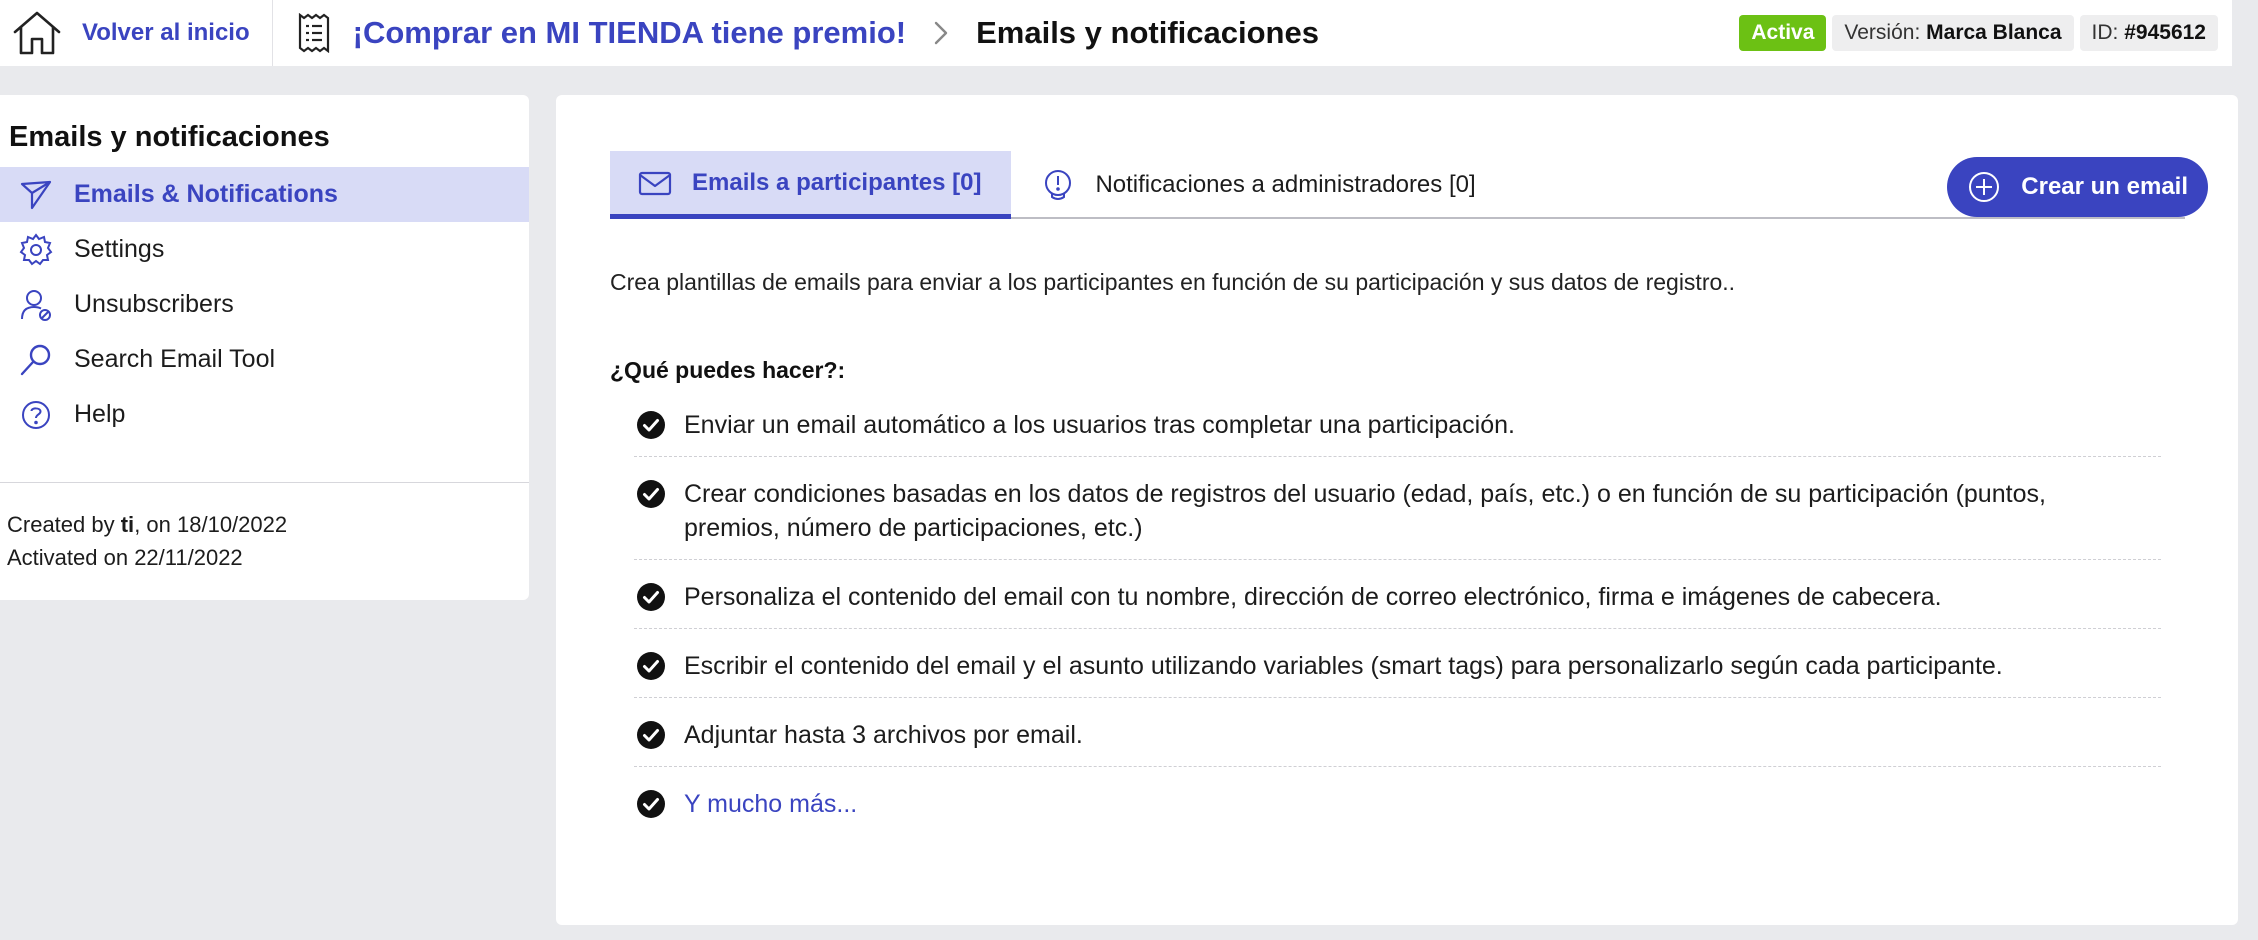  I want to click on sidebar-item-unsubscribers: Unsubscribers, so click(264, 304).